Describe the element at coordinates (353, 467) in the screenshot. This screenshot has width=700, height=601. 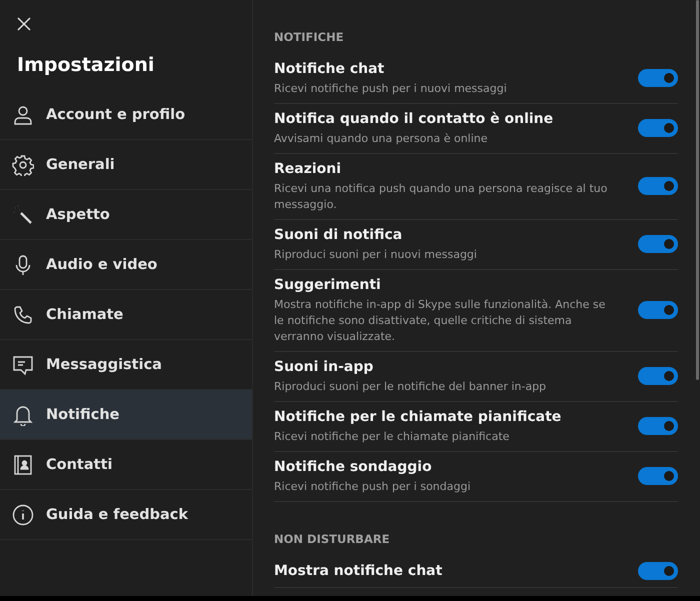
I see `setting-title: Notifiche sondaggio` at that location.